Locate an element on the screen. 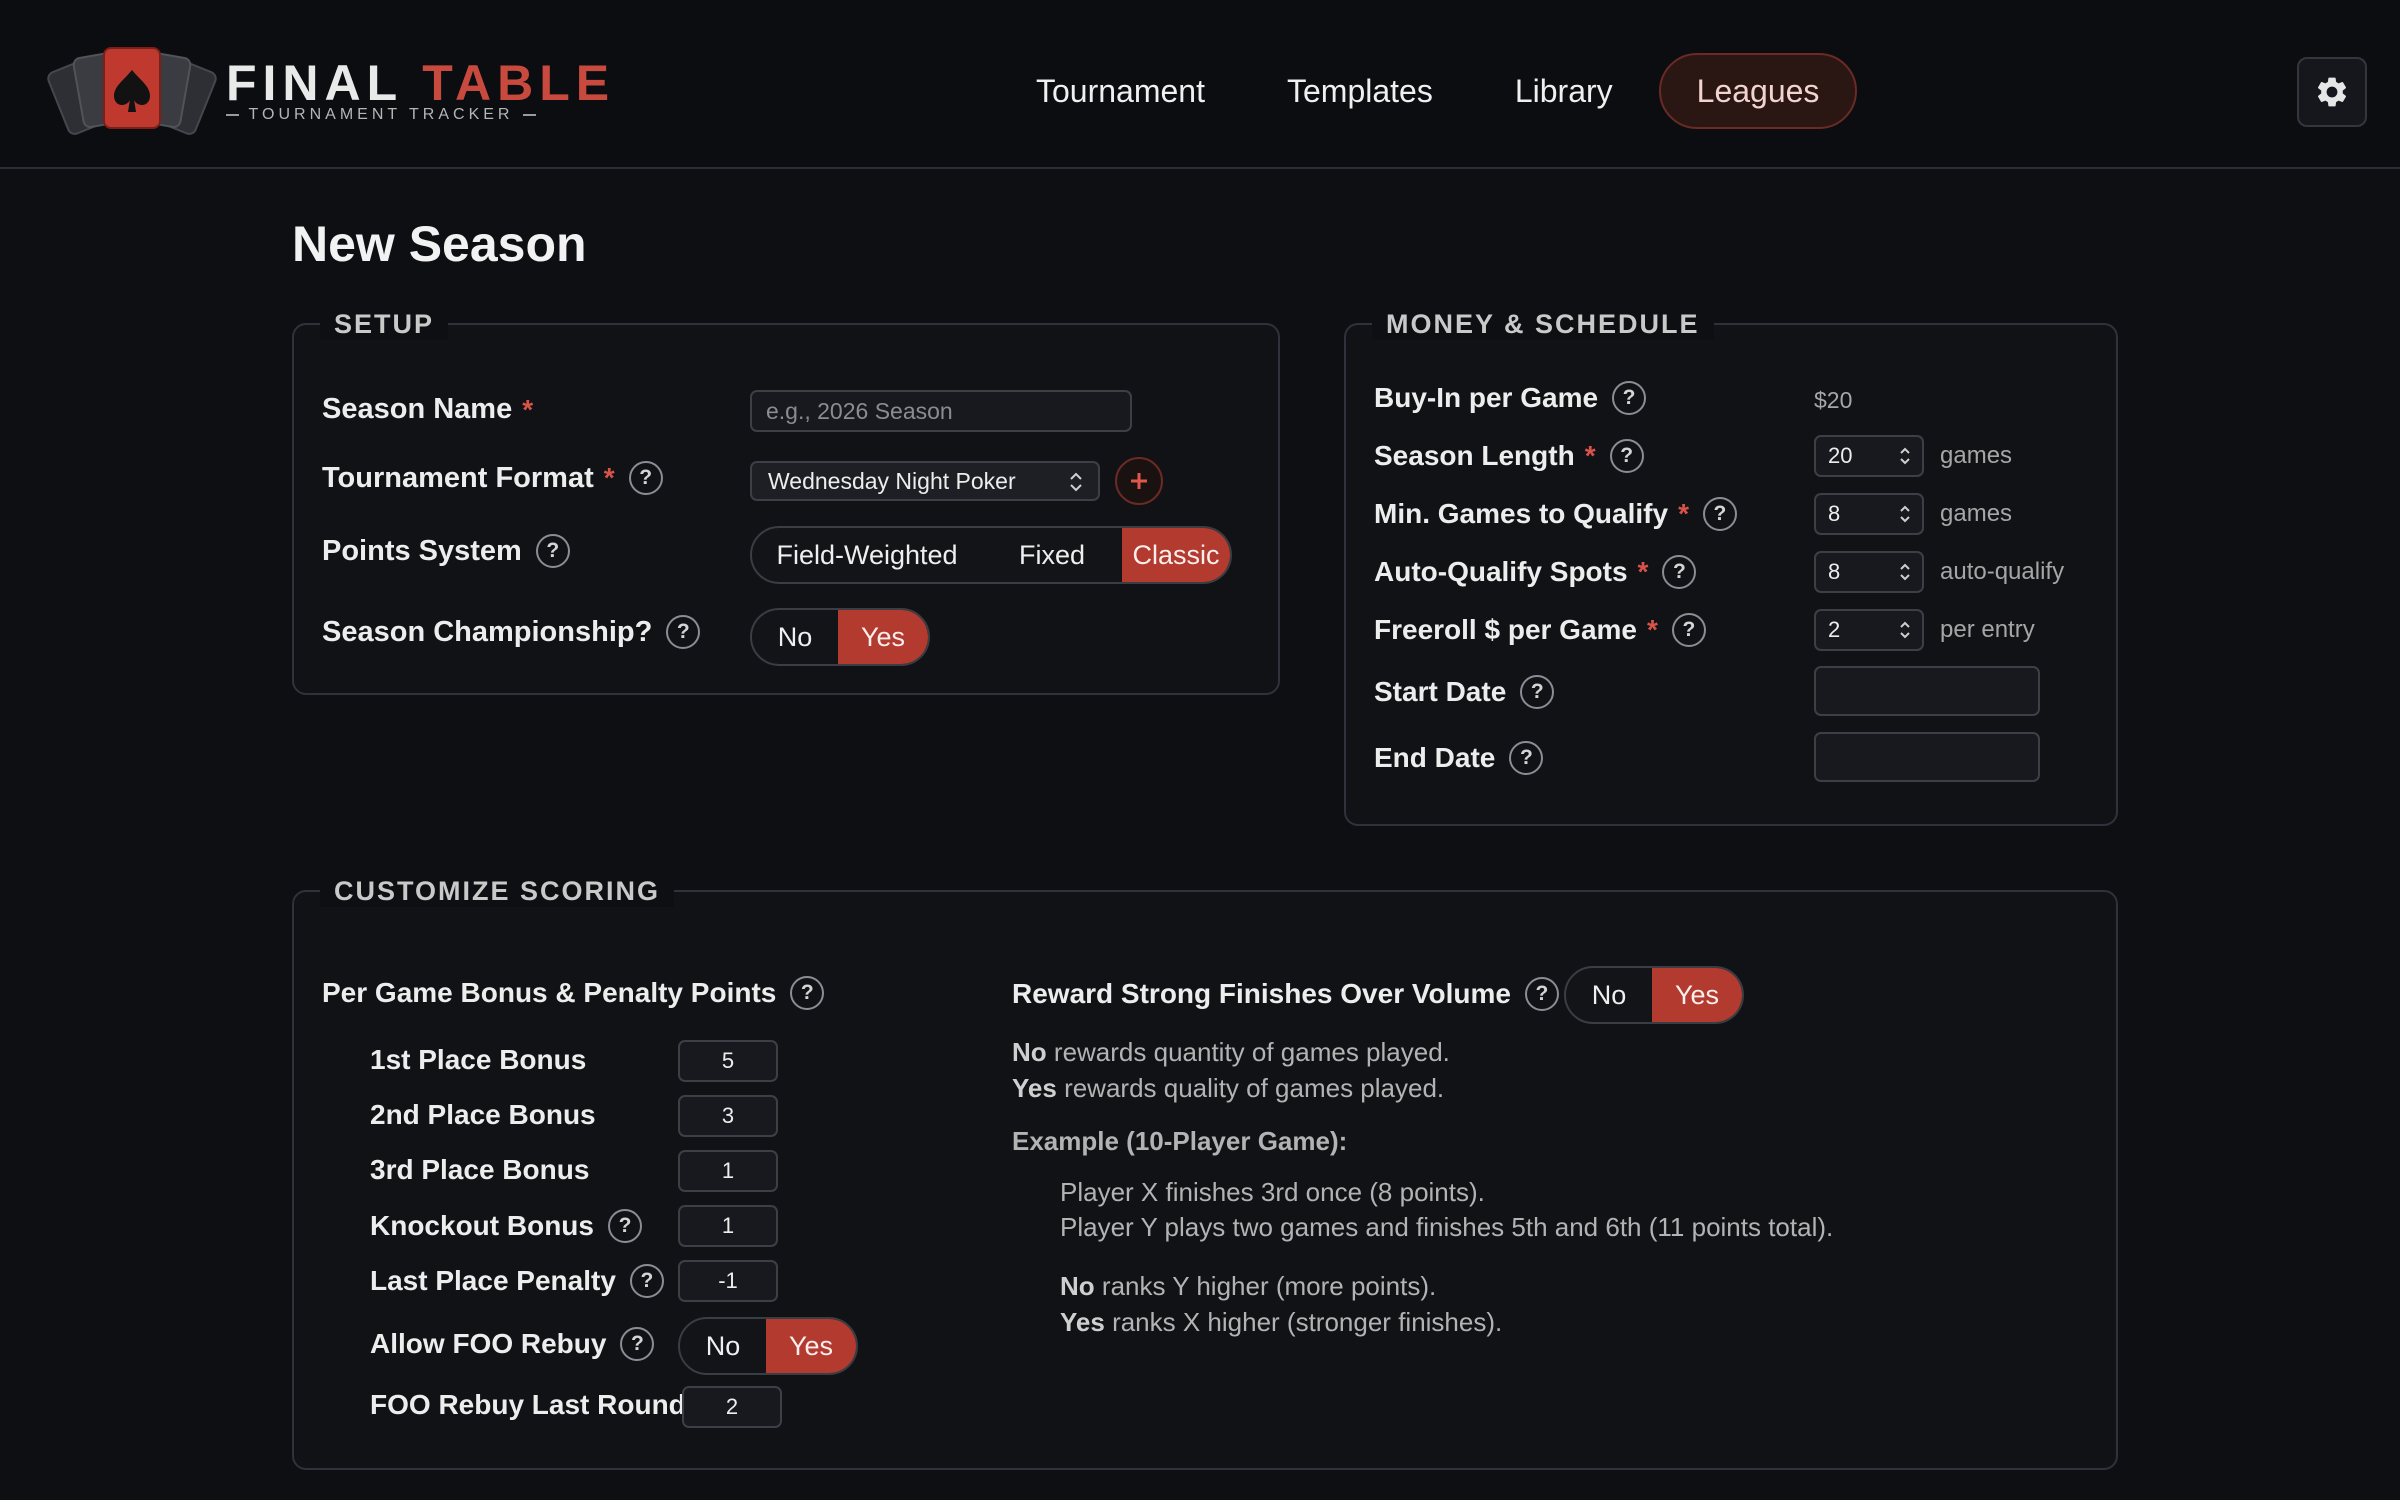  logo-rule is located at coordinates (232, 115).